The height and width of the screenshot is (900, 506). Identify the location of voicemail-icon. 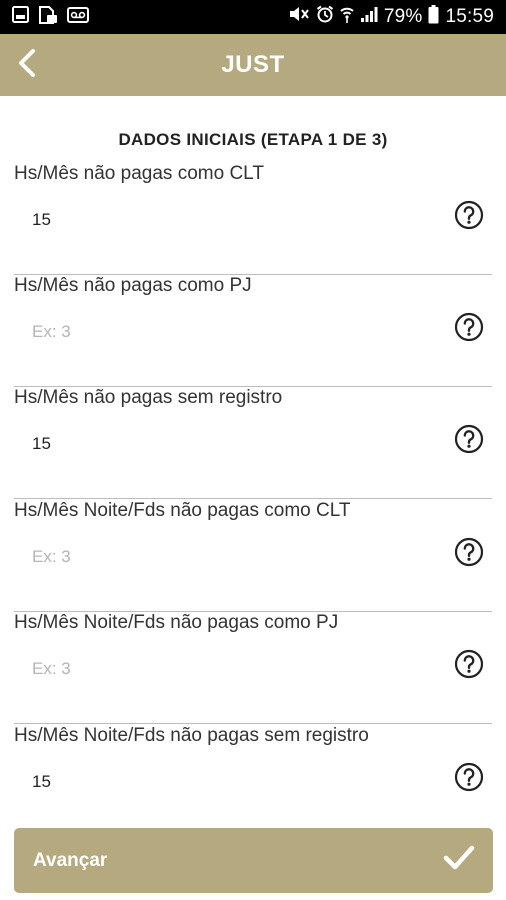
(78, 17).